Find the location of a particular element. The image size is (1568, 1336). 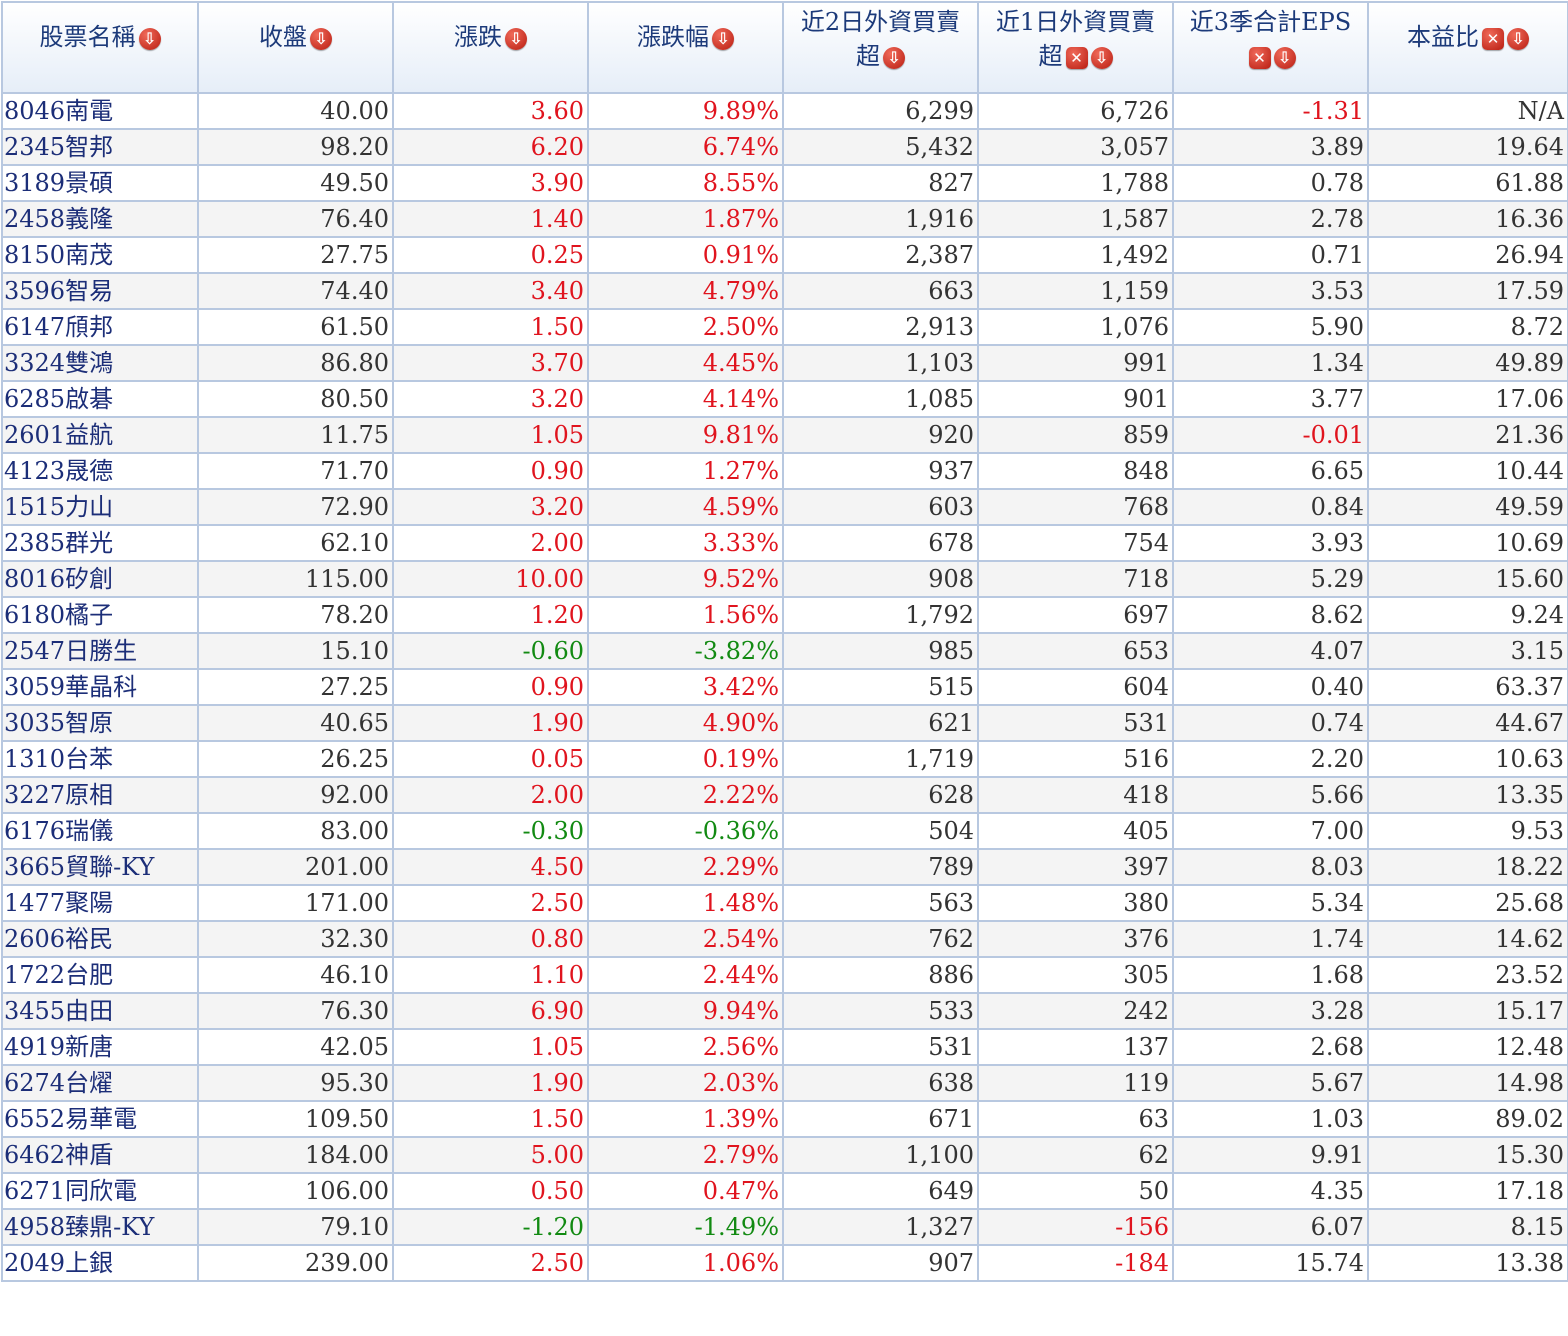

eps-cell: 1.74 is located at coordinates (1270, 939).